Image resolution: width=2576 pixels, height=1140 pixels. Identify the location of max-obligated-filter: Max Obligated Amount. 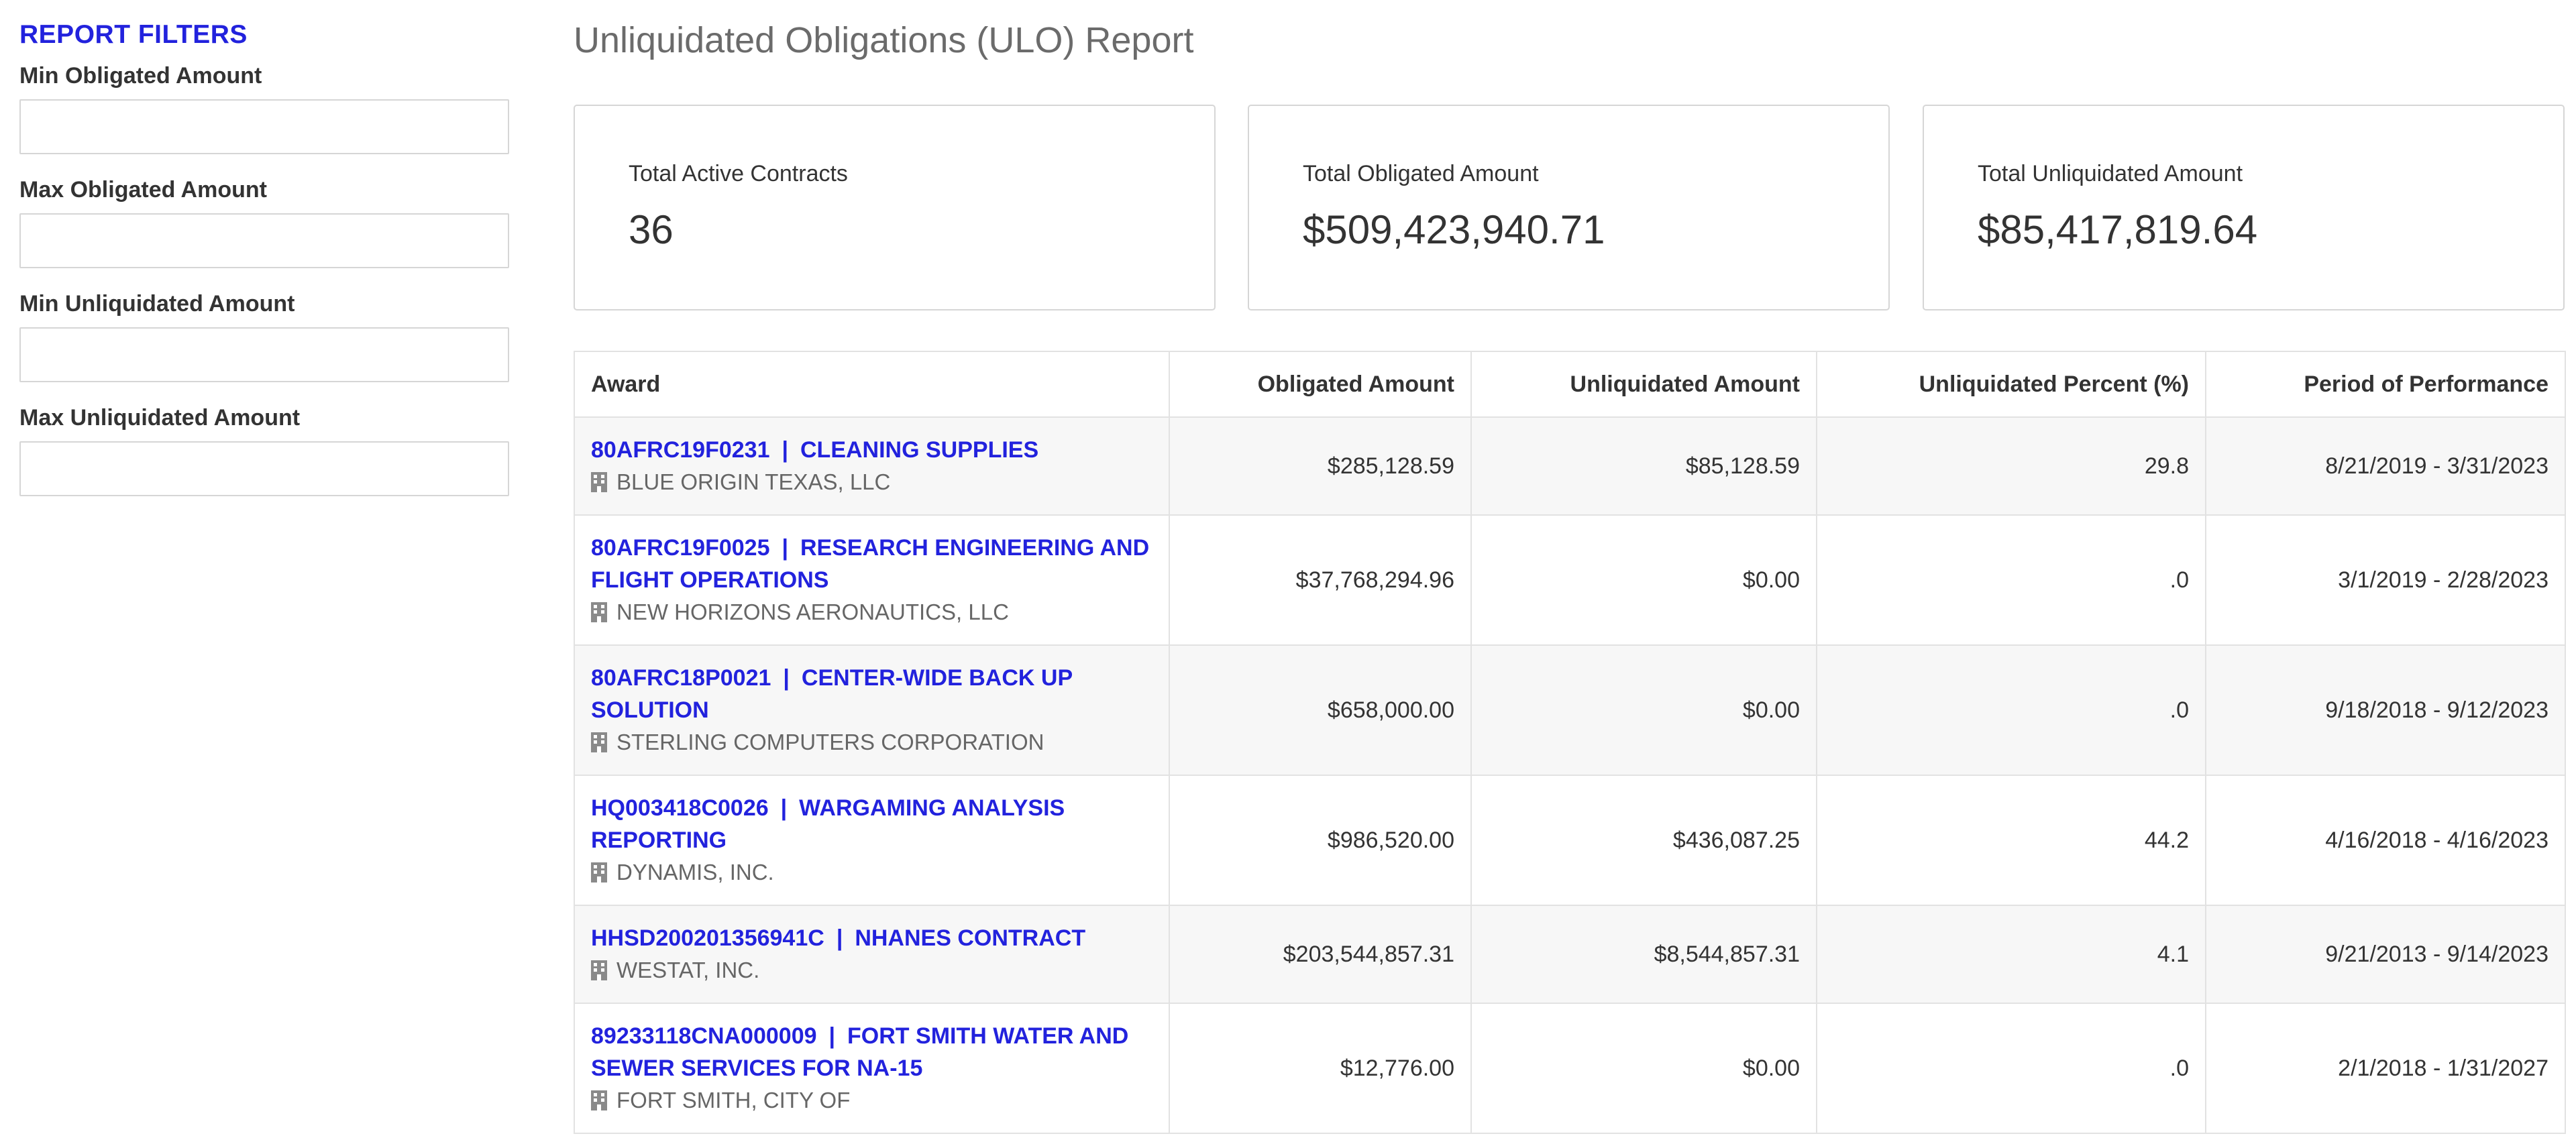
(264, 220).